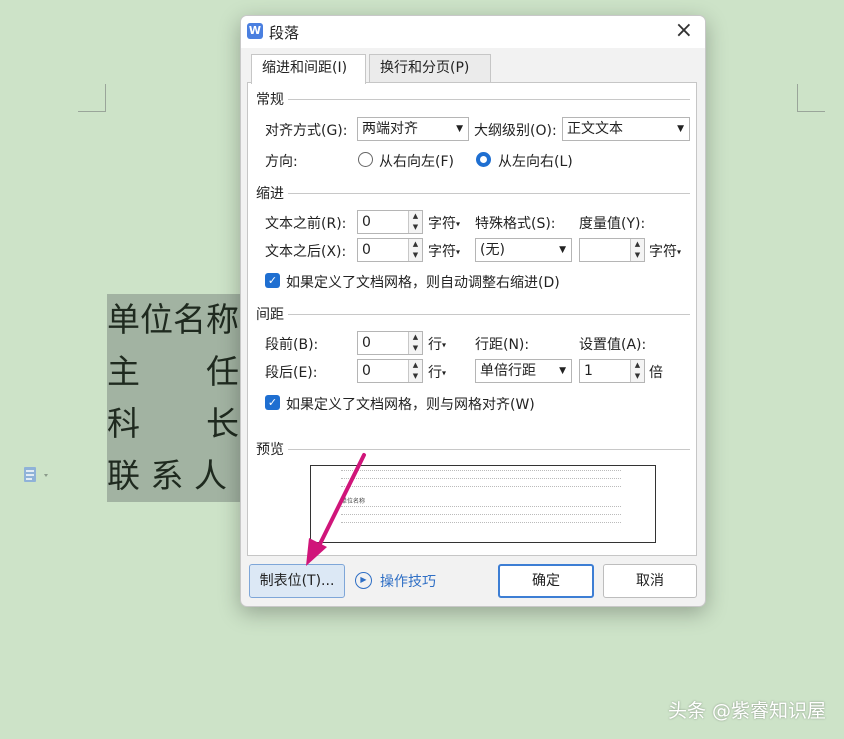 The image size is (844, 739). I want to click on tab-indent-spacing: 缩进和间距(I), so click(308, 69).